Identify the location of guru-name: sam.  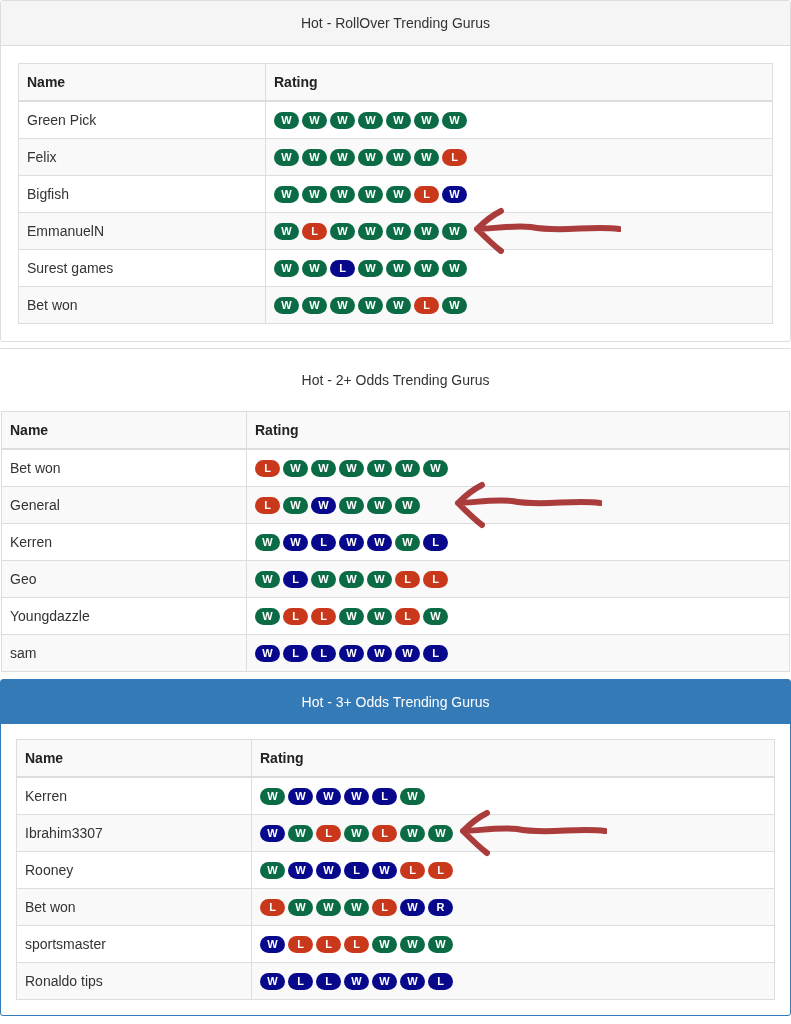
(23, 653).